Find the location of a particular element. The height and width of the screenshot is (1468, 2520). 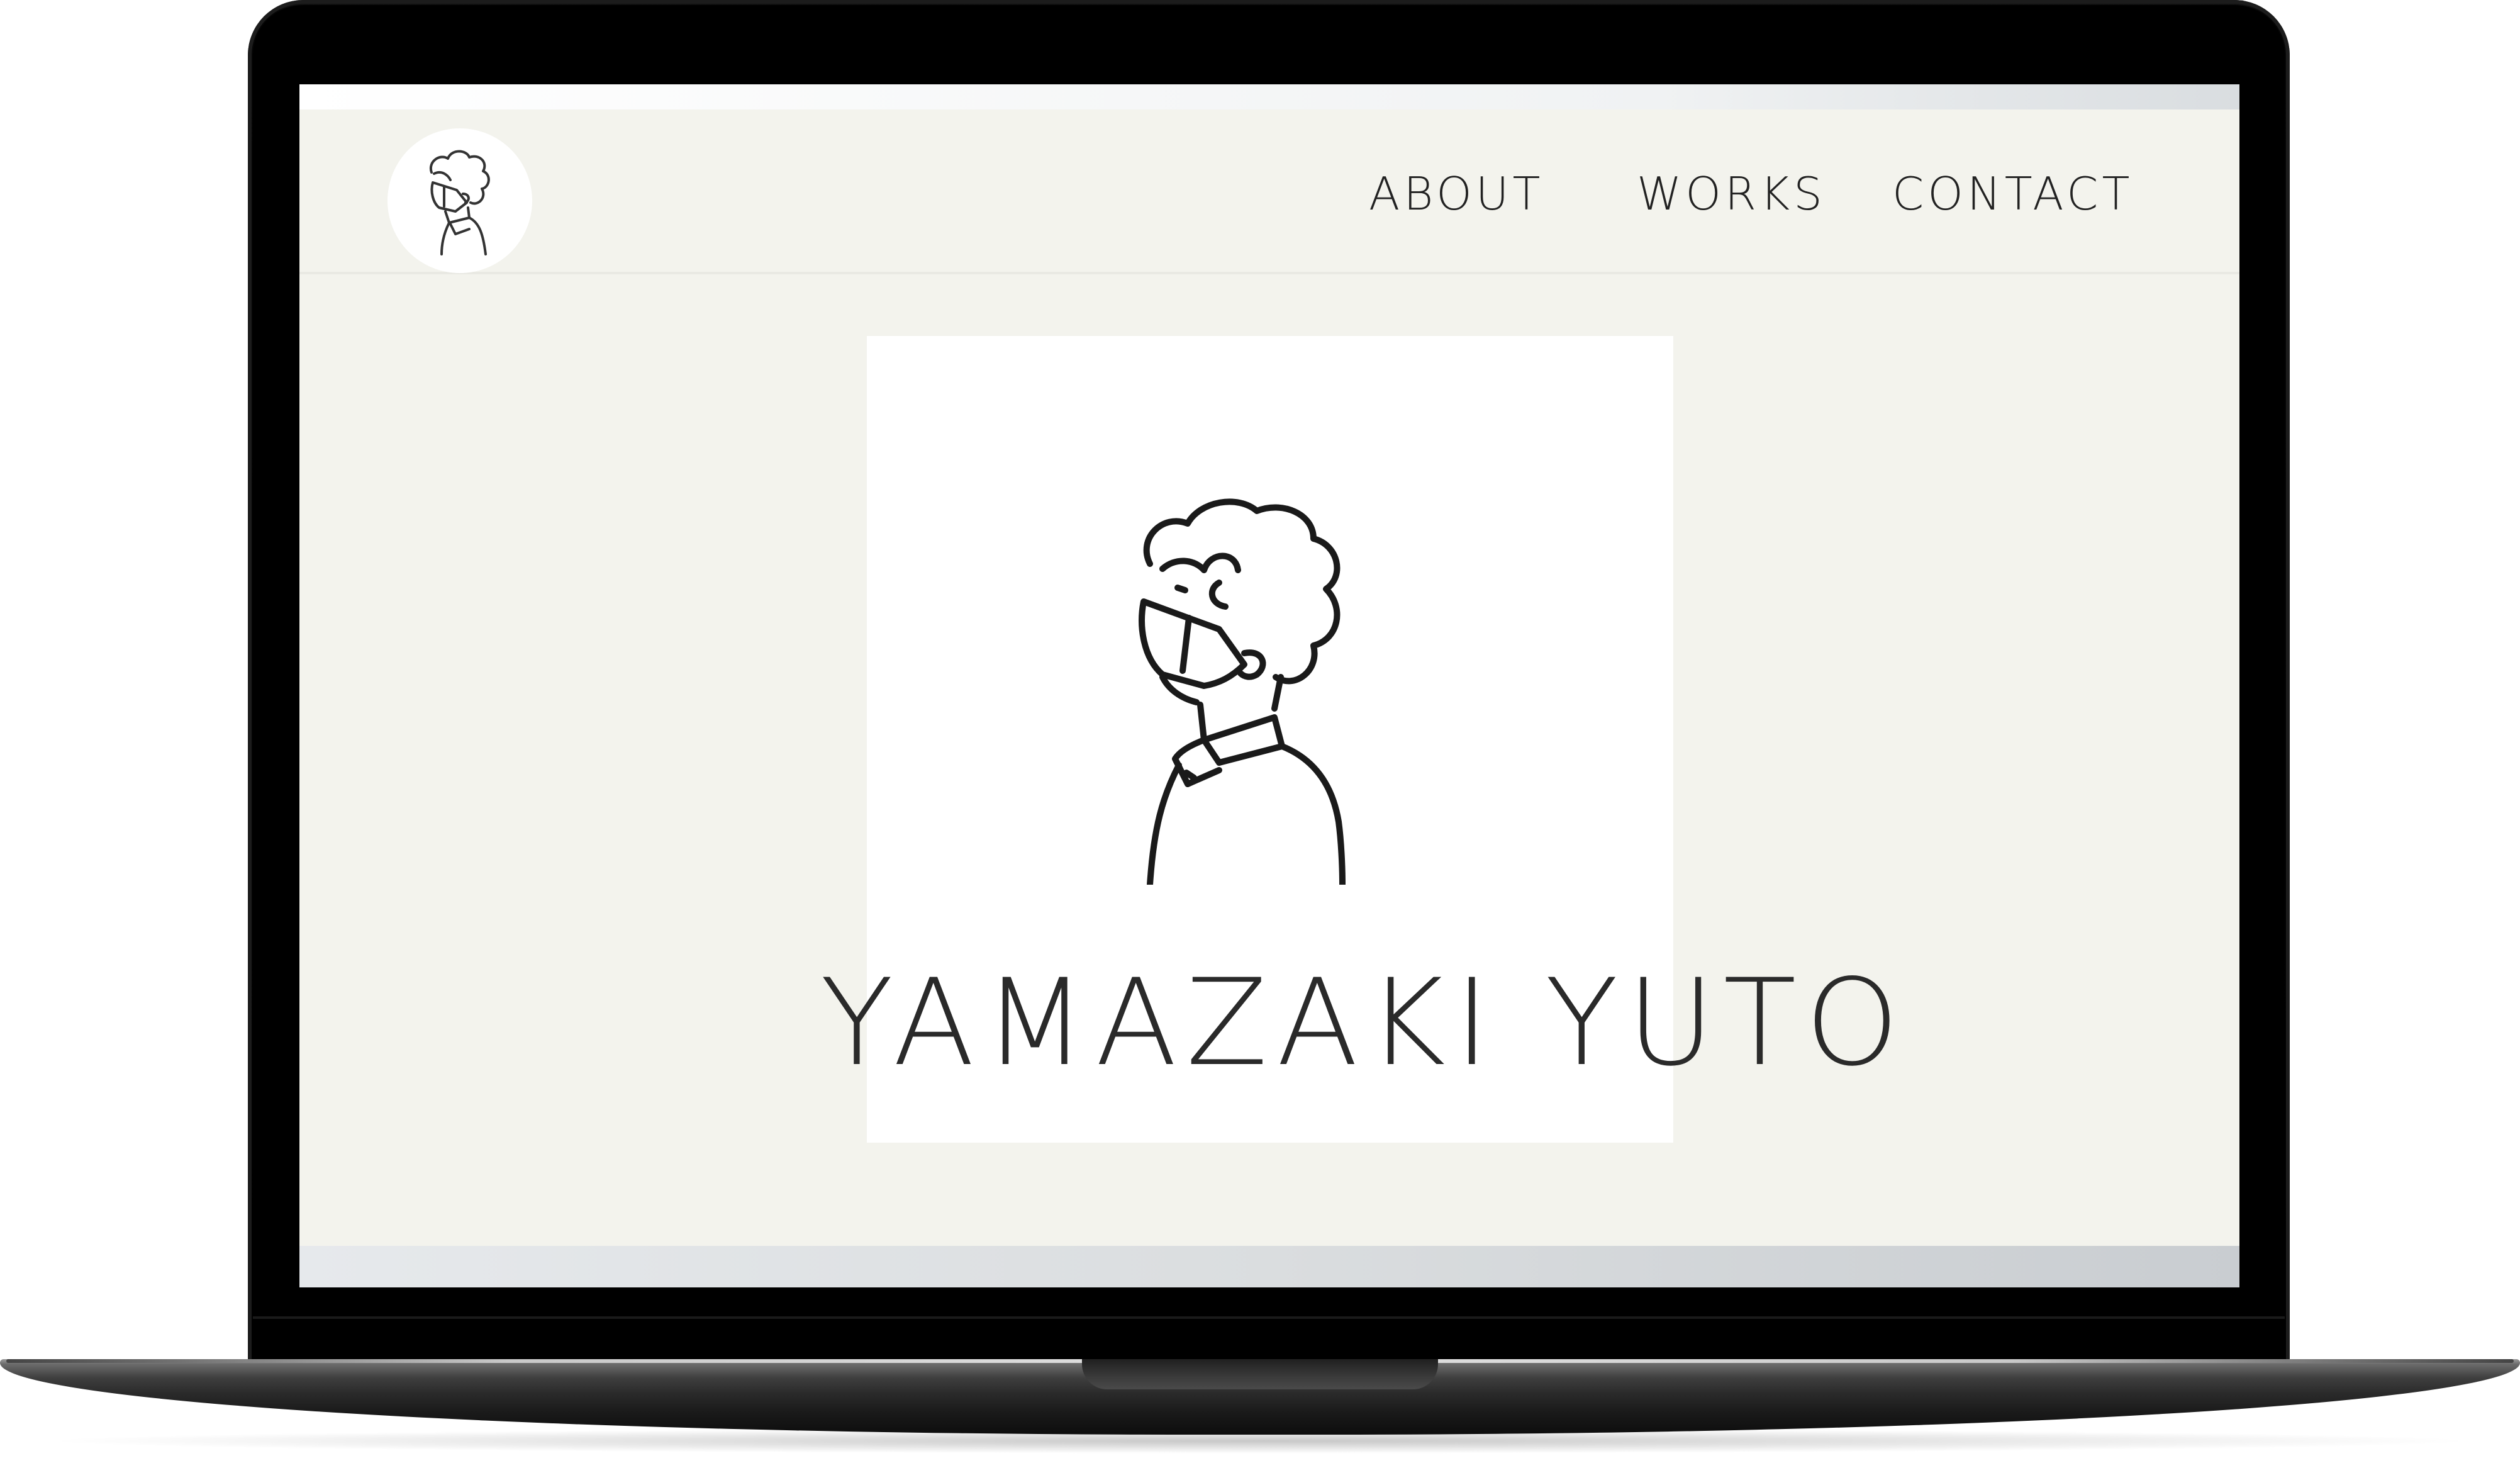

portrait-illustration-icon is located at coordinates (1242, 691).